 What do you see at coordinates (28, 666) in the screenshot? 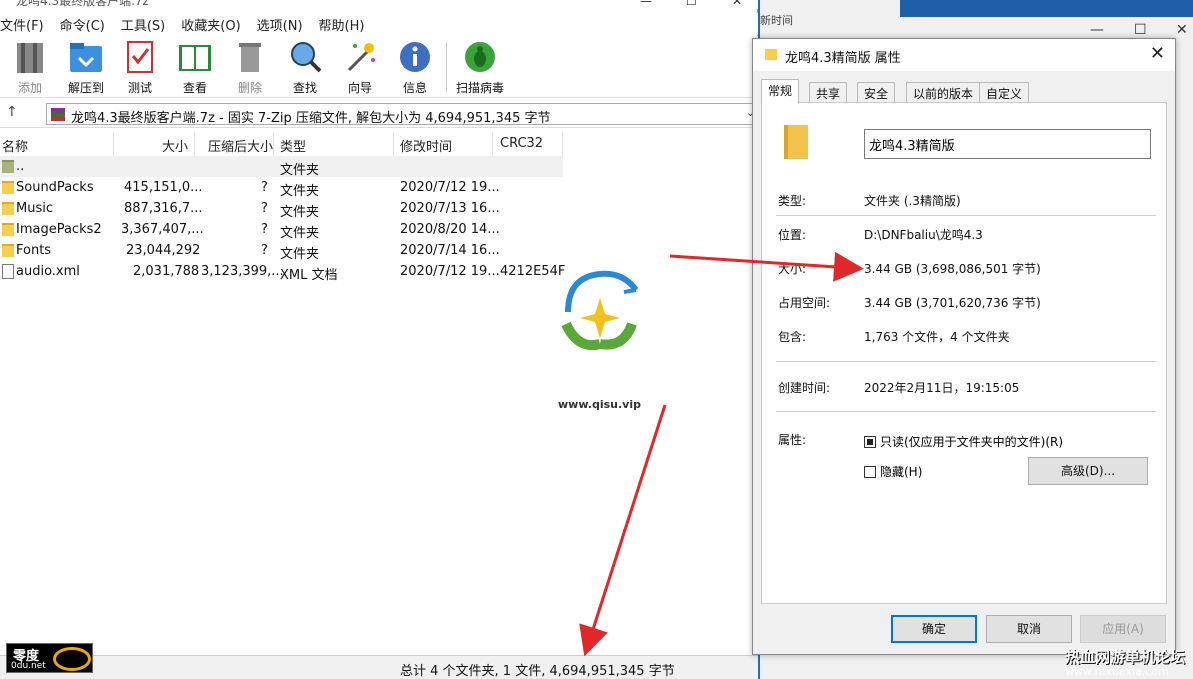
I see `corner-logo-sub: 0du.net` at bounding box center [28, 666].